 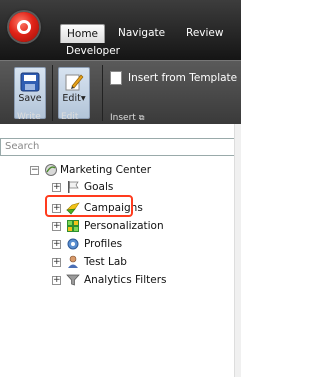 I want to click on group-label-insert: Insert ⧉, so click(x=138, y=117).